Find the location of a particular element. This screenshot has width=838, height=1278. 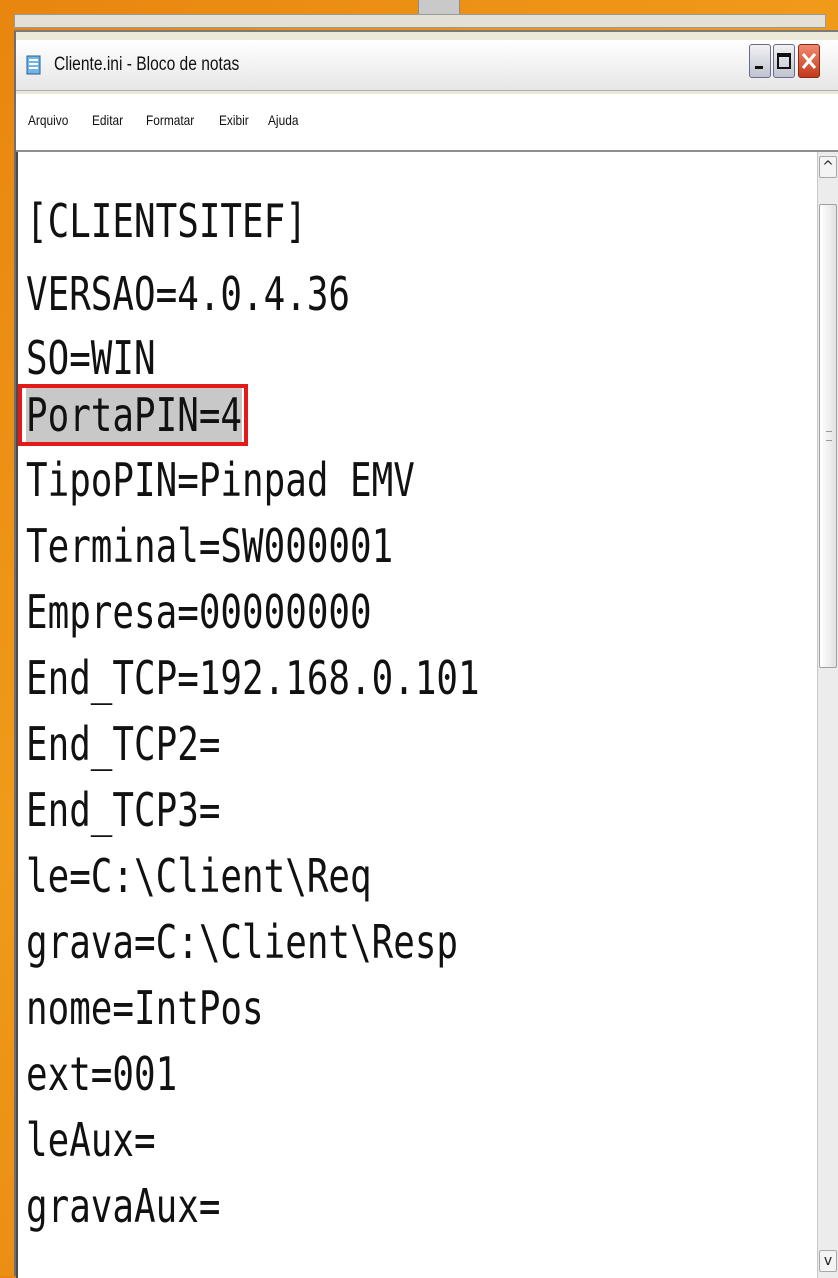

text-line: gravaAux= is located at coordinates (123, 1206).